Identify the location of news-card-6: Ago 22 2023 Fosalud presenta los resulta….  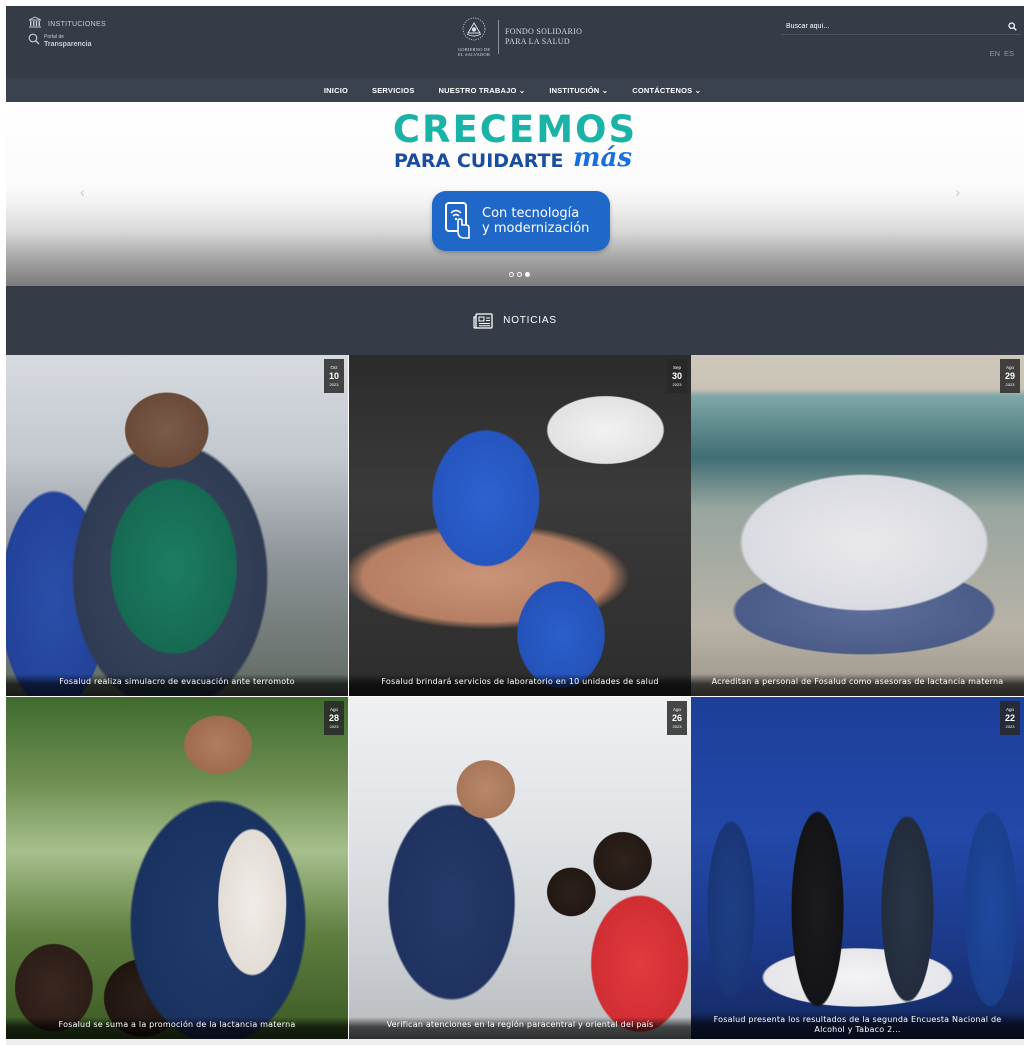
(857, 868).